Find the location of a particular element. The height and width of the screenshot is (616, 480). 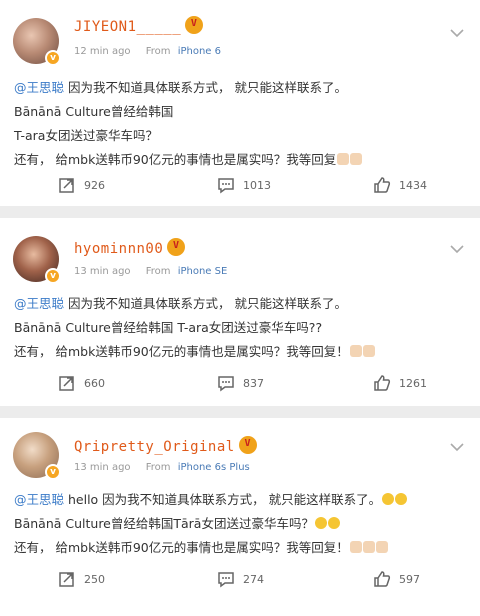

action-bar: 250 274 597 is located at coordinates (240, 580).